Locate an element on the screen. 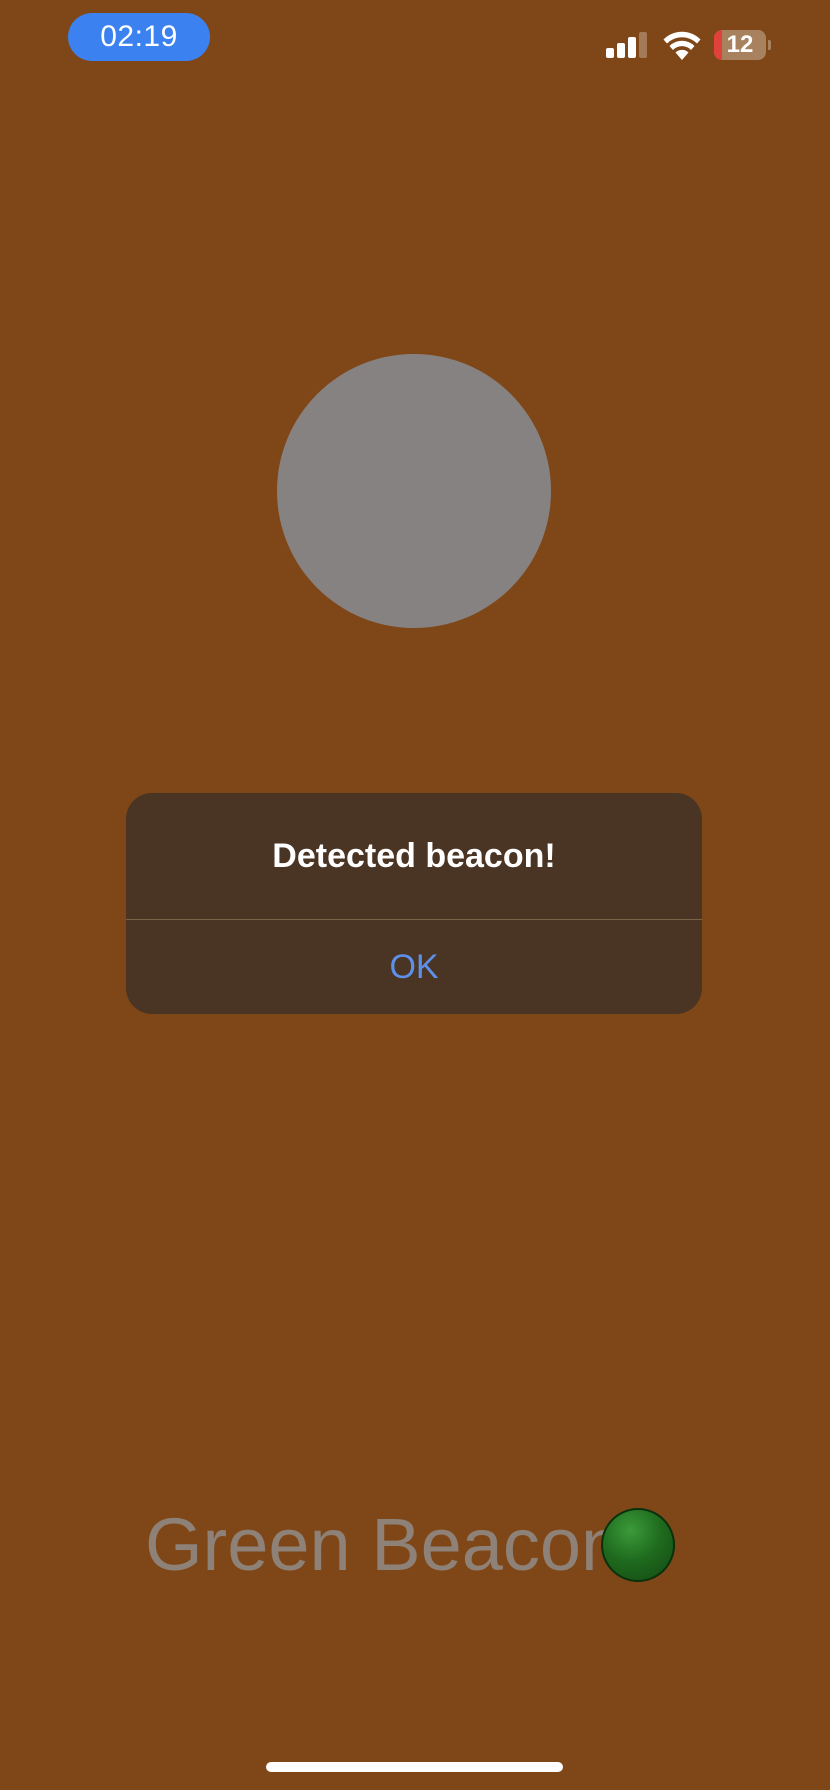  cellular-signal-icon is located at coordinates (628, 45).